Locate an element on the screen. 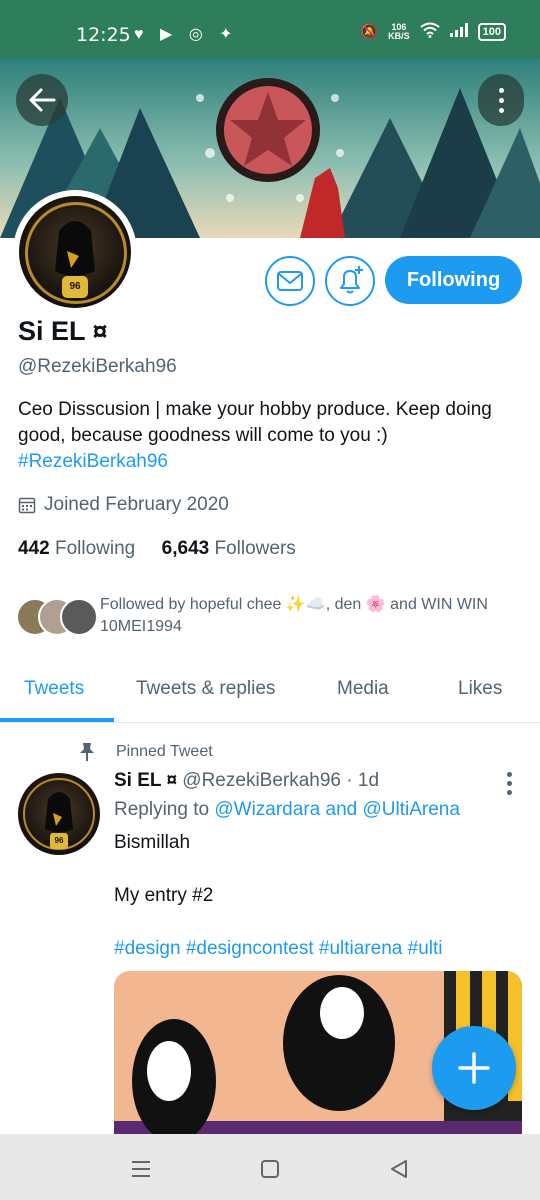 The height and width of the screenshot is (1200, 540). more-options-button is located at coordinates (501, 100).